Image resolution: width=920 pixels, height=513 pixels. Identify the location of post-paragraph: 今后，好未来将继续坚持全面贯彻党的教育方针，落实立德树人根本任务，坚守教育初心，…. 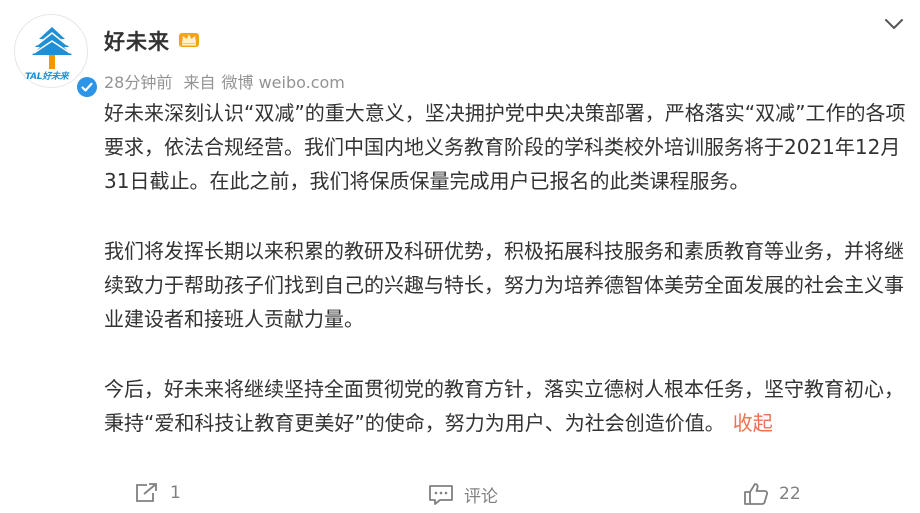
(507, 406).